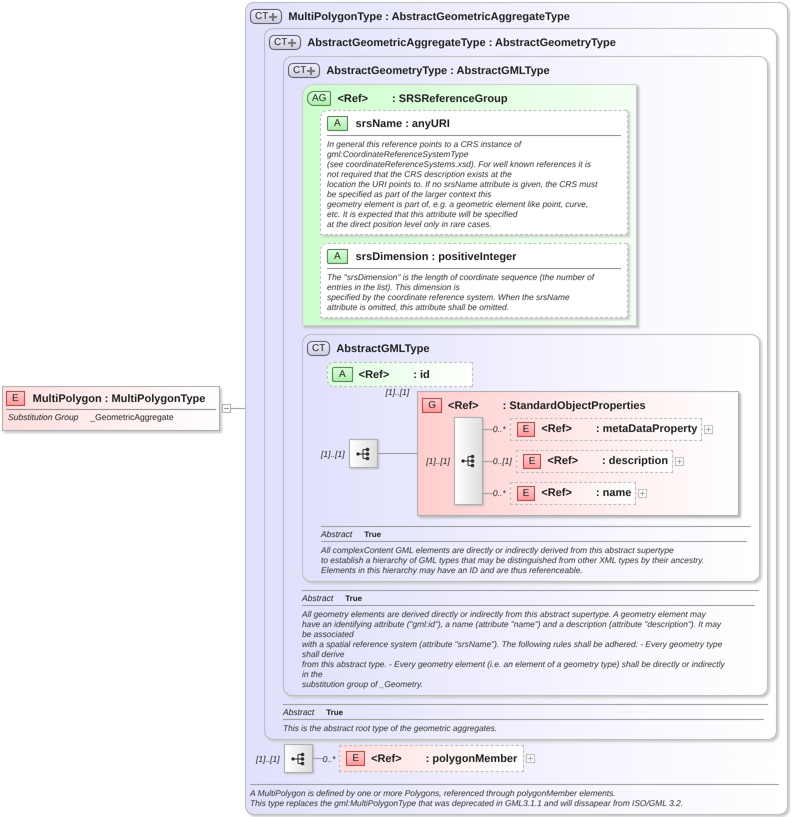 The image size is (791, 817). I want to click on type-title: AbstractGMLType, so click(383, 348).